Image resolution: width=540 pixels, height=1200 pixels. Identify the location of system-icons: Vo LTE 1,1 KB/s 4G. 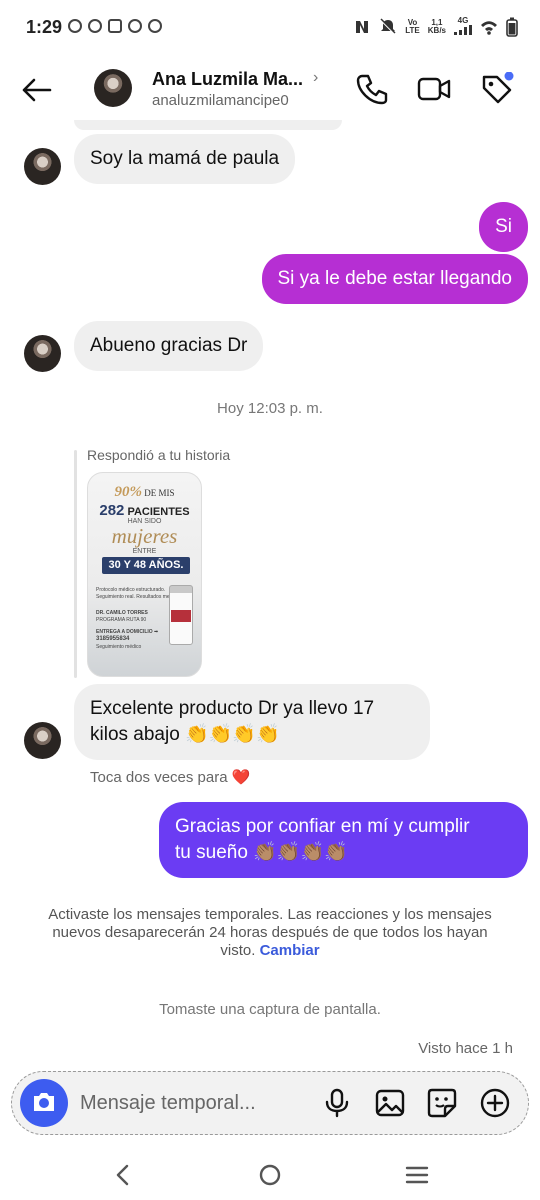
(435, 27).